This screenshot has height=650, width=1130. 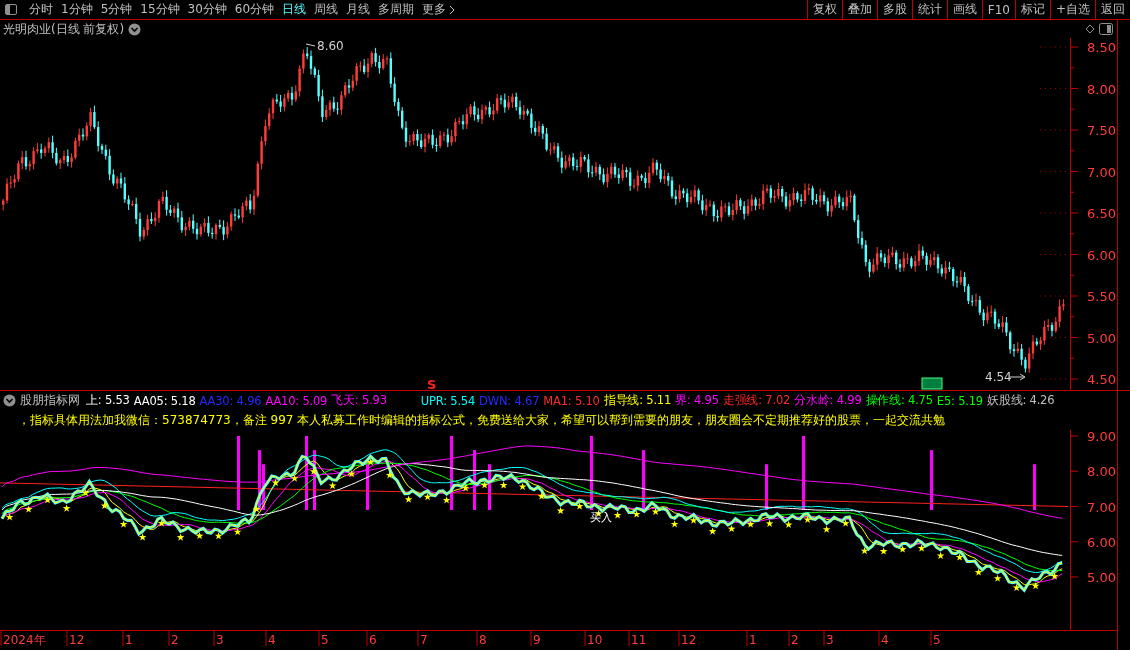 I want to click on date-label: 8, so click(x=483, y=640).